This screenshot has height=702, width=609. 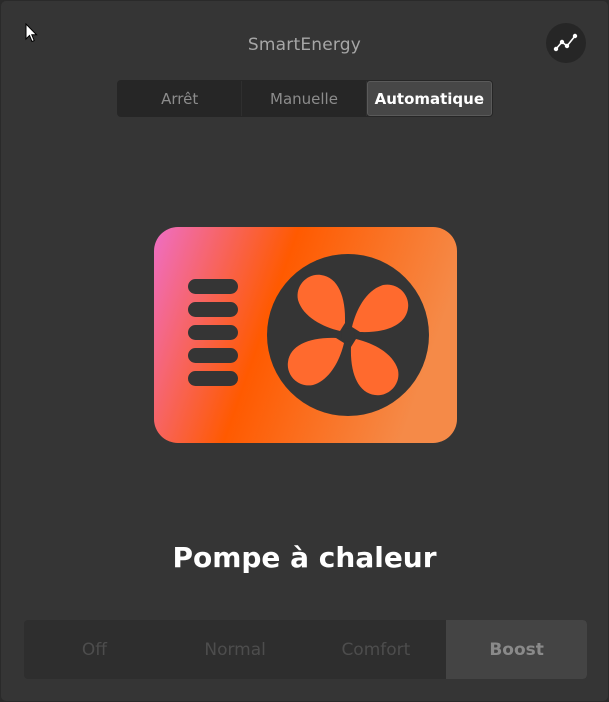 I want to click on level-normal-button: Normal, so click(x=235, y=649).